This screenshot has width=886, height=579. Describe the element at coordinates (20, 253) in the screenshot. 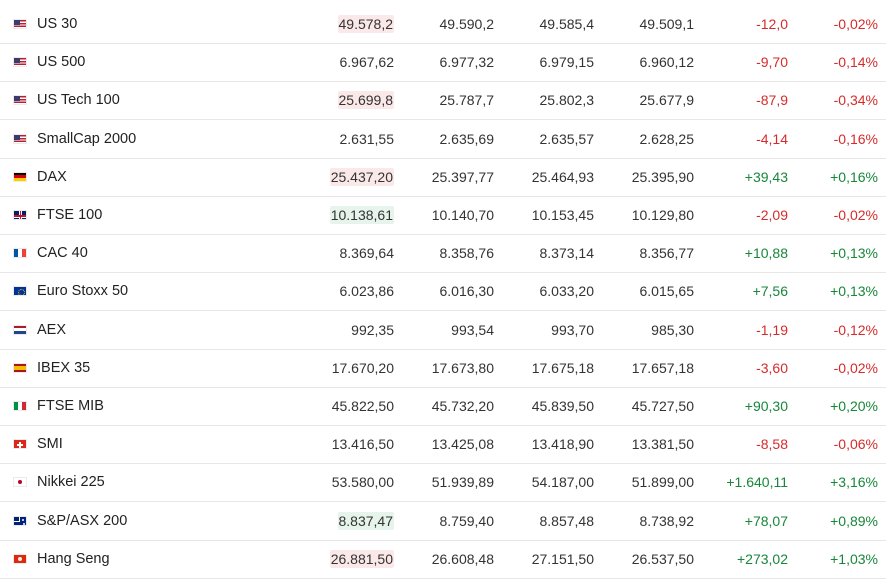

I see `france-flag-icon` at that location.